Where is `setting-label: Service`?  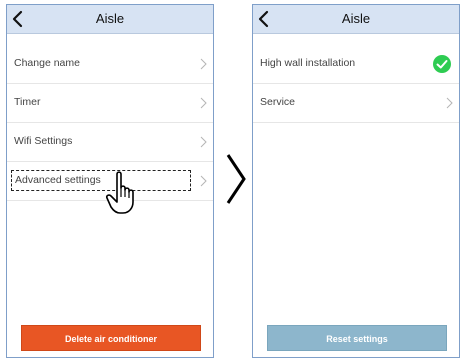 setting-label: Service is located at coordinates (278, 102).